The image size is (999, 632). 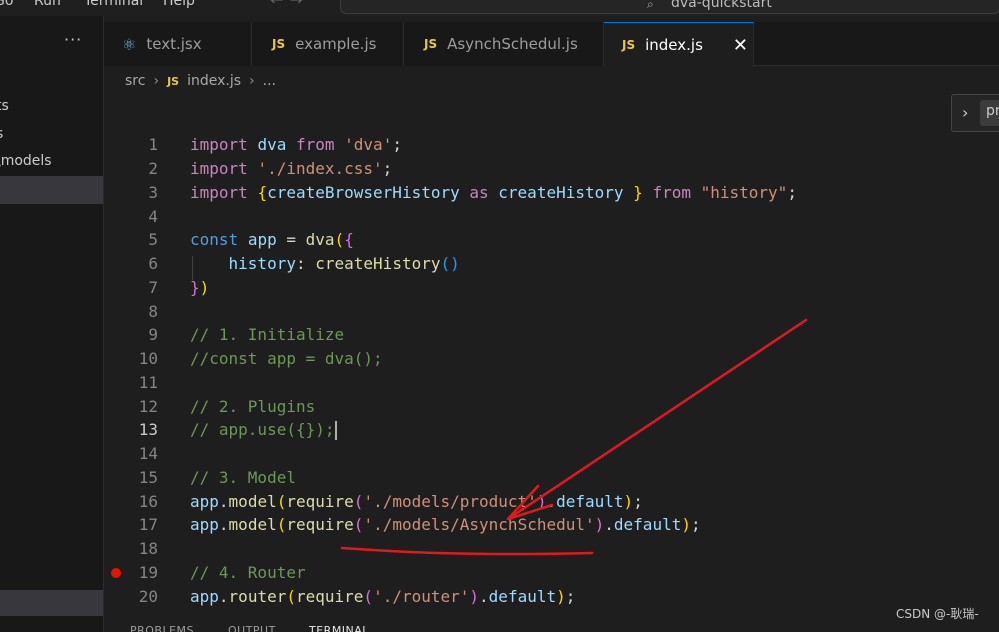 What do you see at coordinates (291, 169) in the screenshot?
I see `code-text: import './index.css';` at bounding box center [291, 169].